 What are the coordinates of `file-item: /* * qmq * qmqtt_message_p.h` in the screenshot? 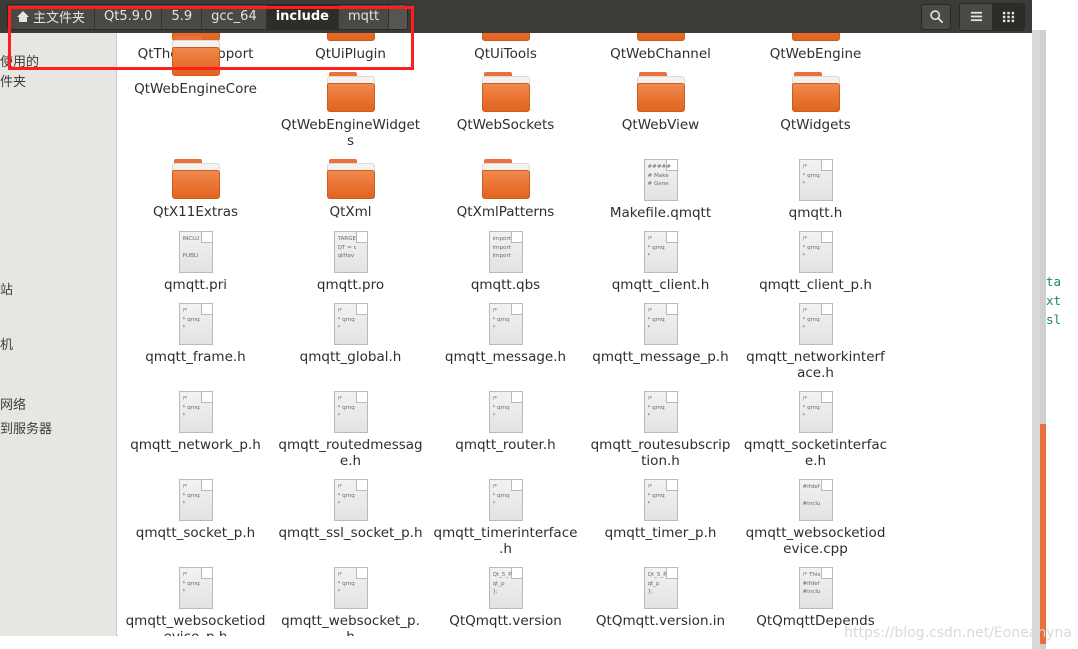 It's located at (660, 343).